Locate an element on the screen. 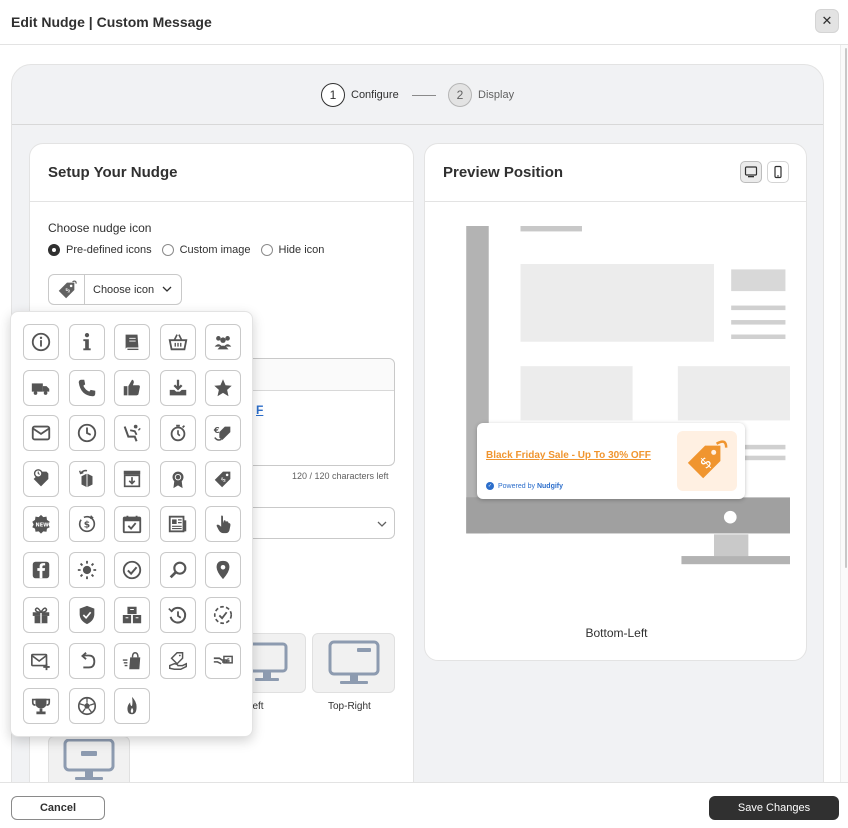 The image size is (848, 828). dollar-tag-icon: $ is located at coordinates (707, 459).